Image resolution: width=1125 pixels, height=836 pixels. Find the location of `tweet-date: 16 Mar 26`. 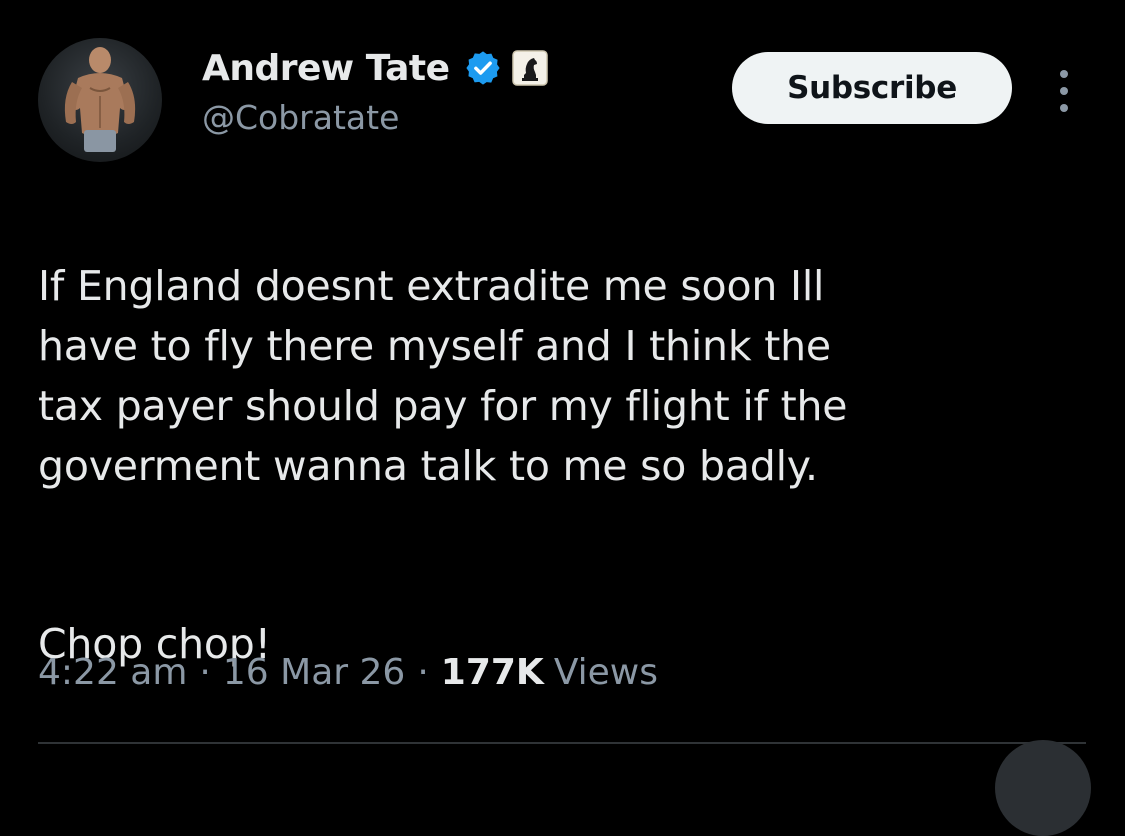

tweet-date: 16 Mar 26 is located at coordinates (314, 672).